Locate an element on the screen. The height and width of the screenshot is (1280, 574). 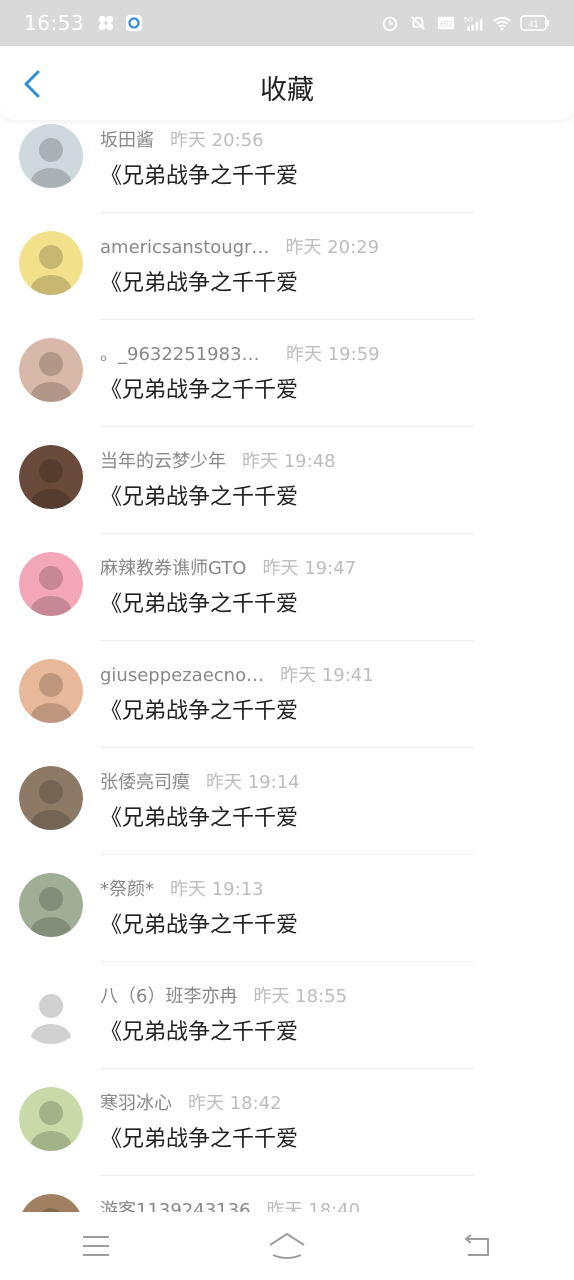
svg-text: 5G is located at coordinates (468, 19).